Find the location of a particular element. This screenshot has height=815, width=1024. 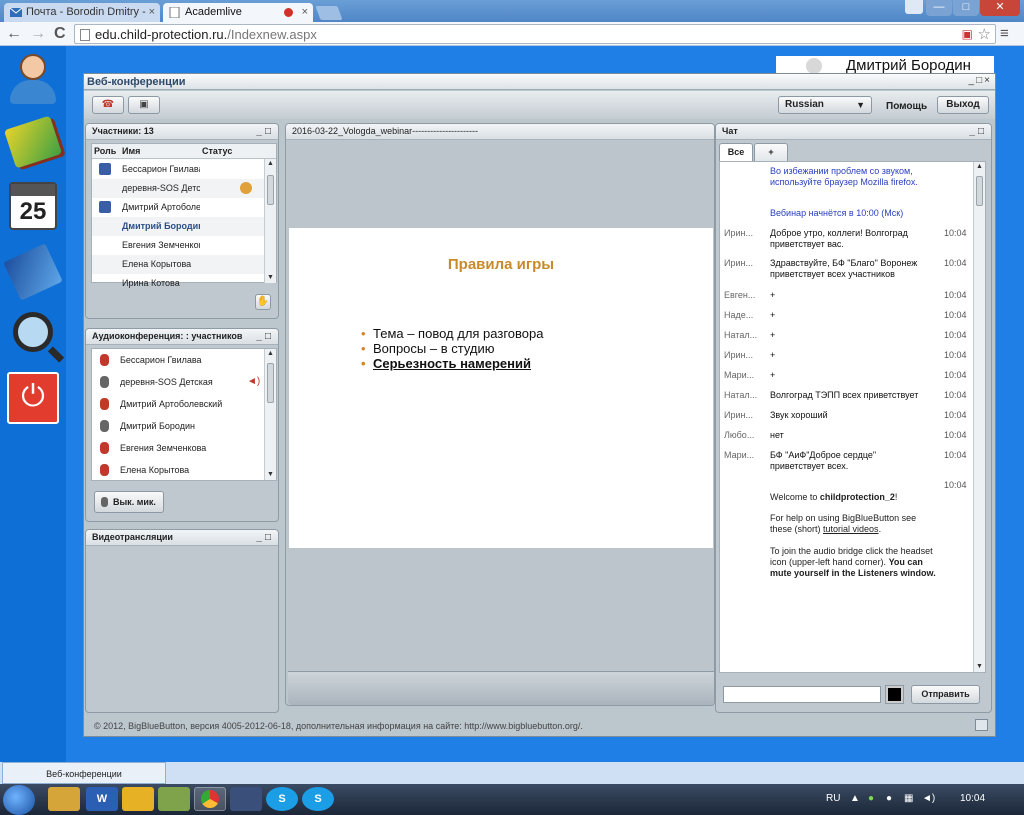

table-row: Дмитрий Бородин is located at coordinates (179, 226).